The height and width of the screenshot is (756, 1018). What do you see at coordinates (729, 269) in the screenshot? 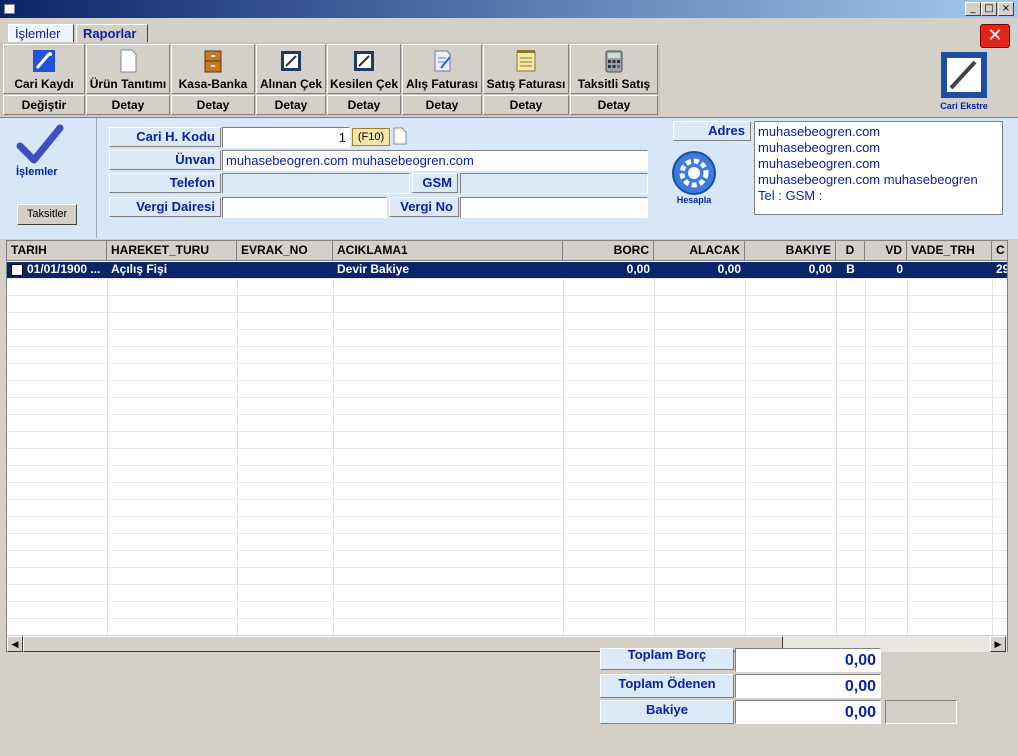
I see `cell-alacak: 0,00` at bounding box center [729, 269].